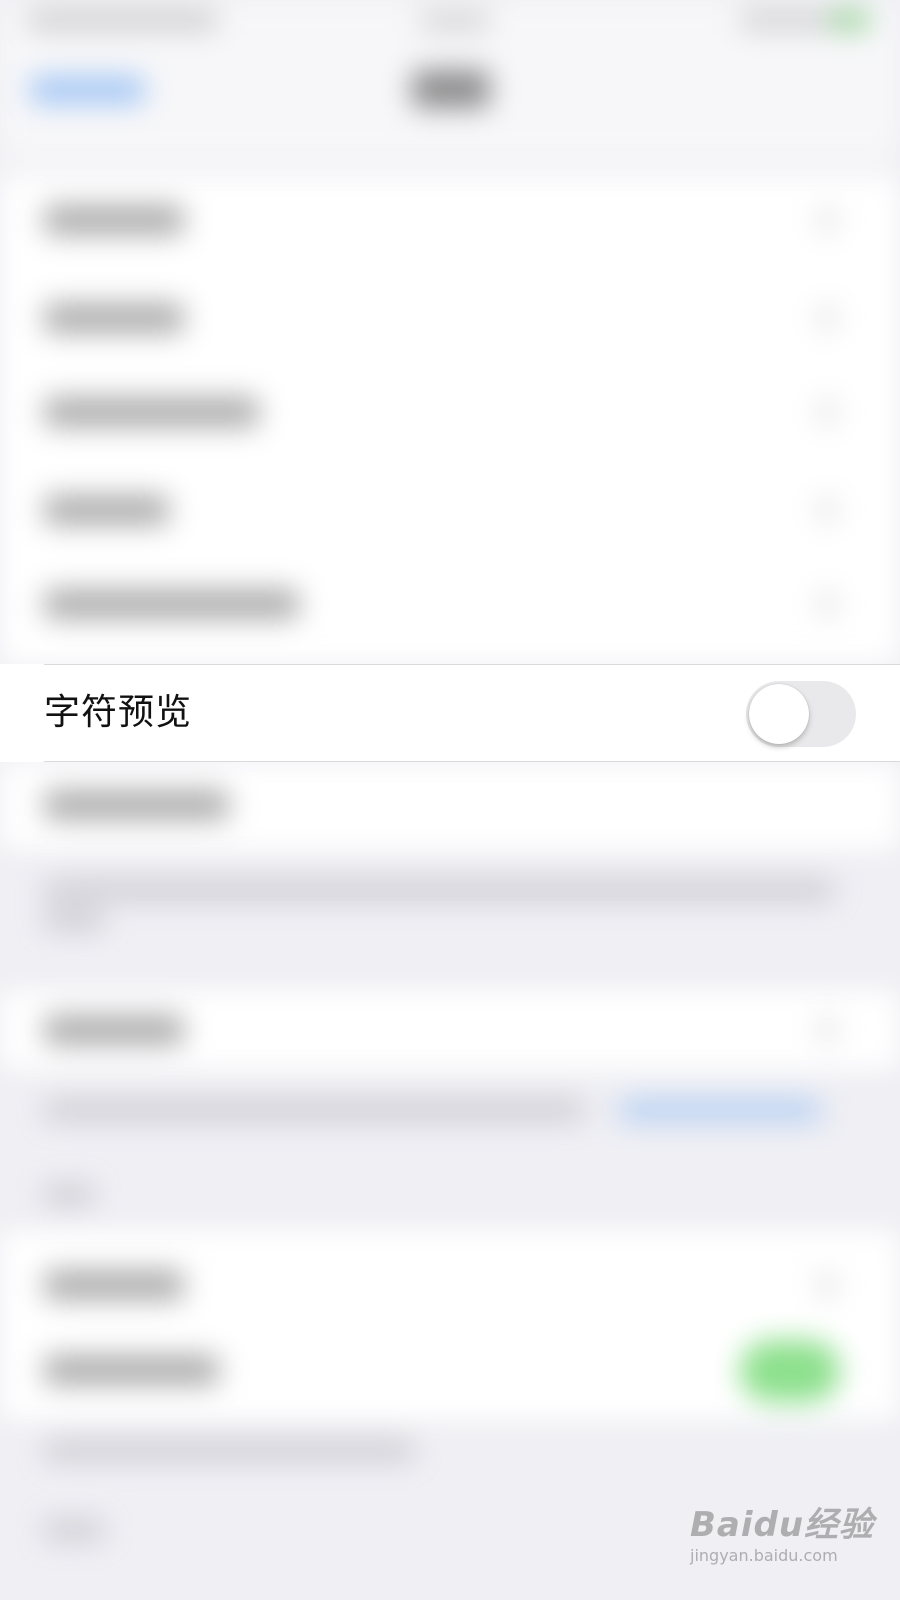 The height and width of the screenshot is (1600, 900). What do you see at coordinates (455, 21) in the screenshot?
I see `status-bar-time` at bounding box center [455, 21].